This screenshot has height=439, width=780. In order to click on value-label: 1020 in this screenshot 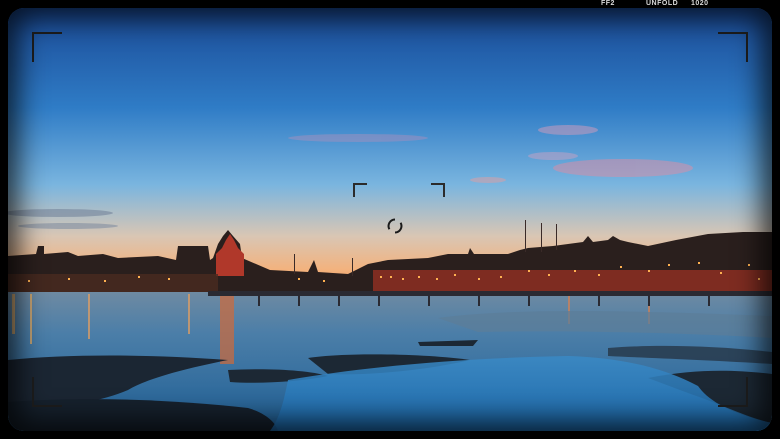, I will do `click(700, 3)`.